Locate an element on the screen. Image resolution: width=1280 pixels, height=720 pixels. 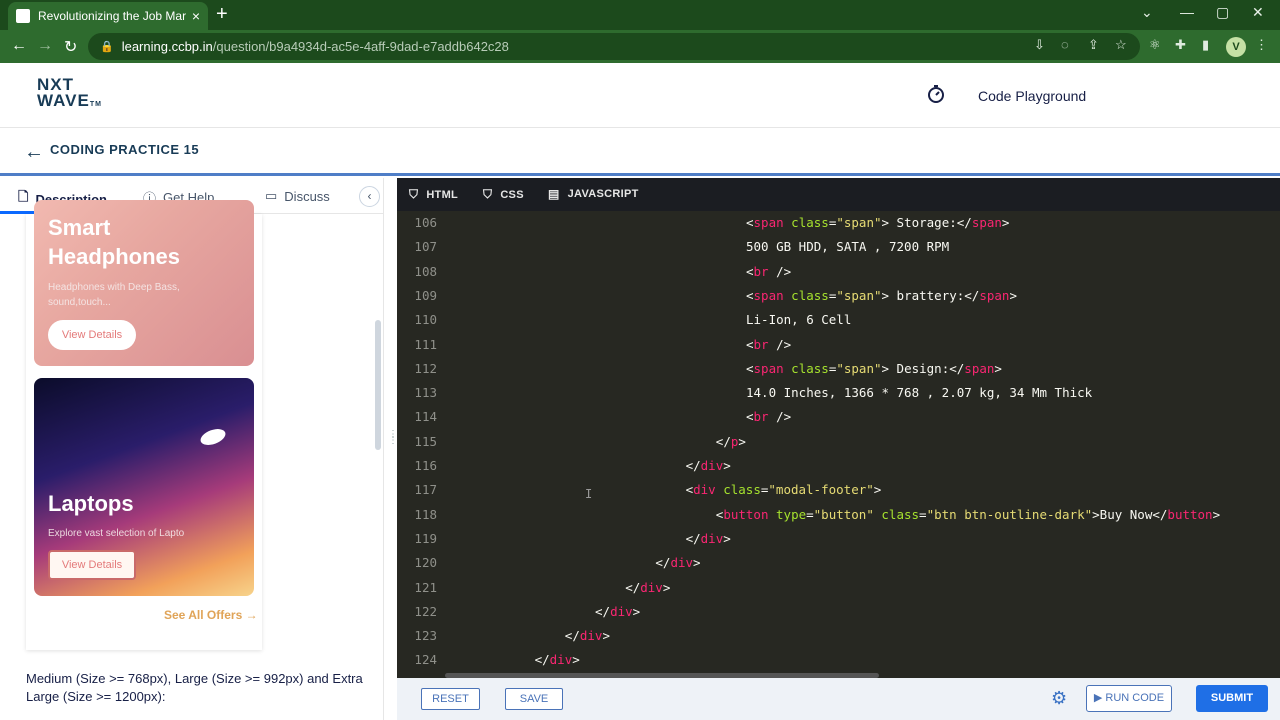
code-token: "button" is located at coordinates (843, 514).